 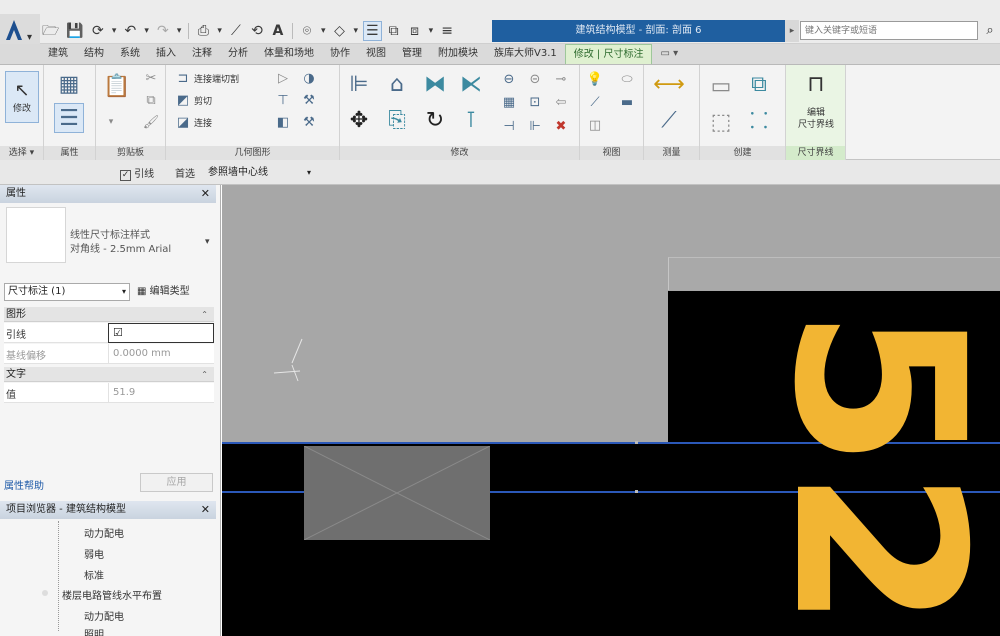 What do you see at coordinates (69, 118) in the screenshot?
I see `properties-toggle-icon: ☰` at bounding box center [69, 118].